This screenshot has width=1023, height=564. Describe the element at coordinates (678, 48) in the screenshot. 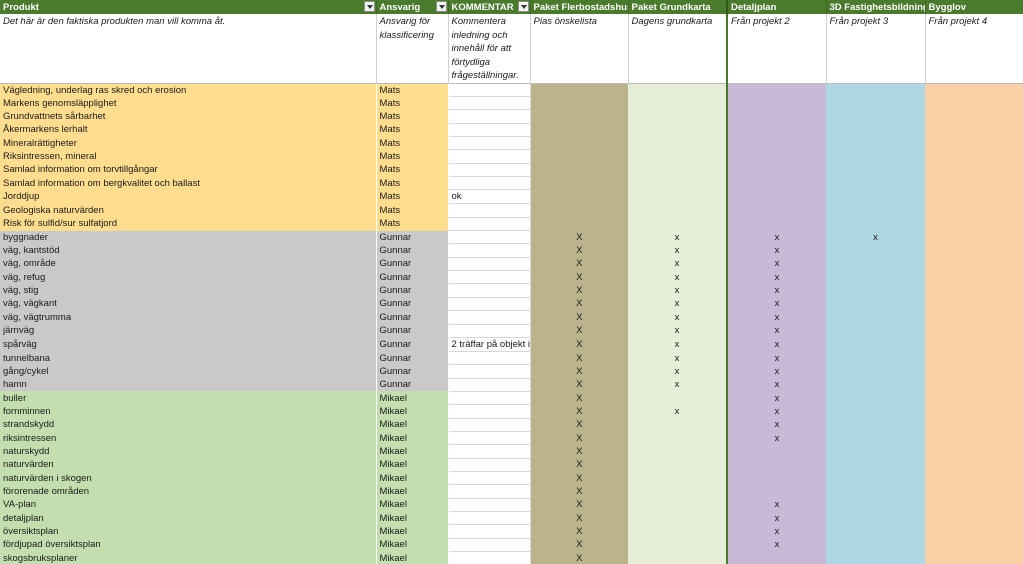

I see `description-cell: Dagens grundkarta` at that location.